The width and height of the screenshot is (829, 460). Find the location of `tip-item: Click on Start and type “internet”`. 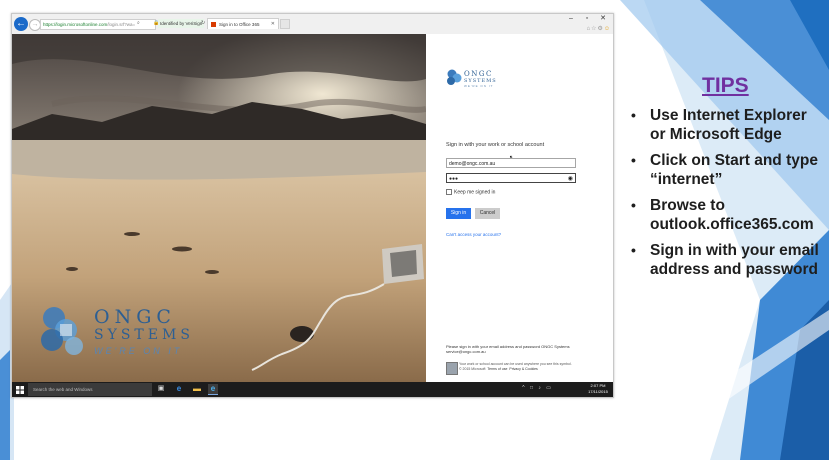

tip-item: Click on Start and type “internet” is located at coordinates (728, 170).